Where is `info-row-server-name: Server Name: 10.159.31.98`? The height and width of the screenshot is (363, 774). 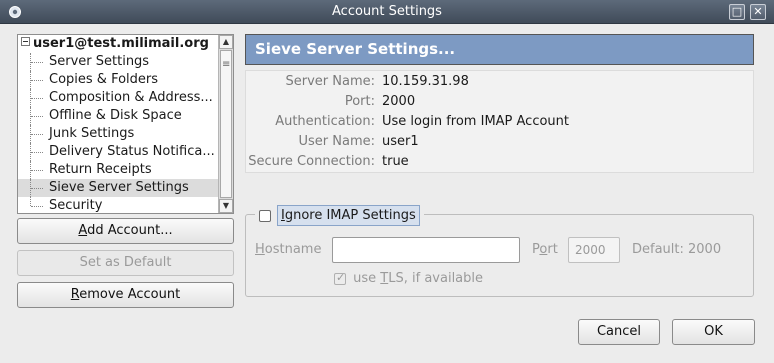 info-row-server-name: Server Name: 10.159.31.98 is located at coordinates (377, 81).